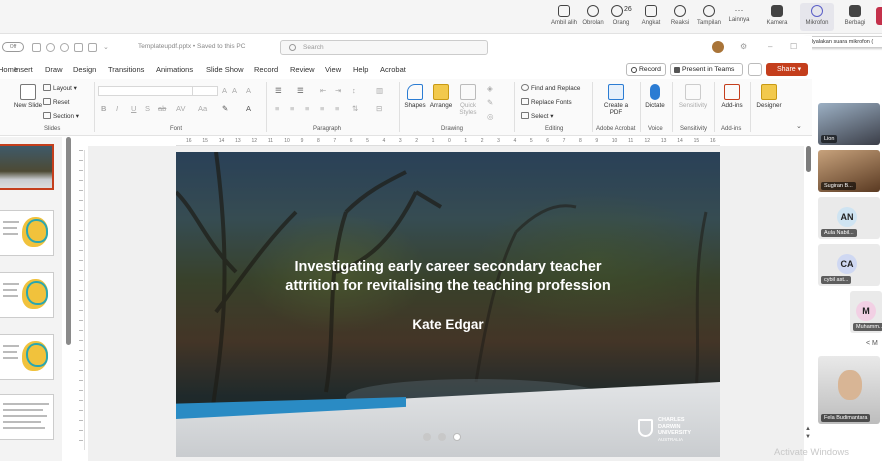 This screenshot has height=461, width=882. I want to click on autosave-toggle: Off, so click(13, 47).